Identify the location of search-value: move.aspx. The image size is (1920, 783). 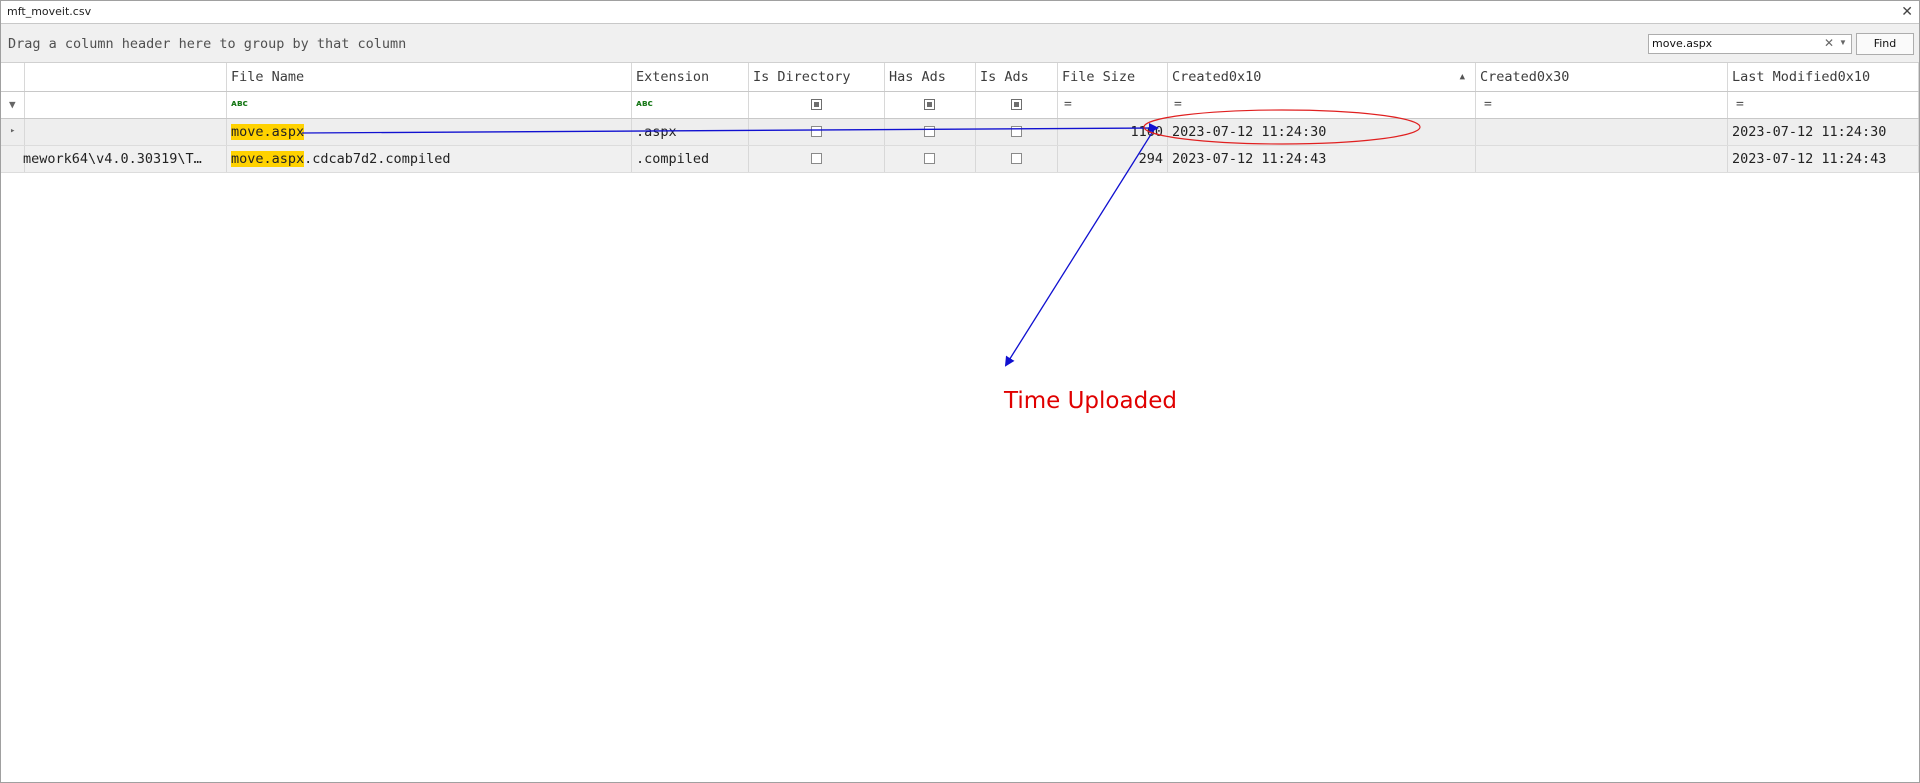
(1682, 43).